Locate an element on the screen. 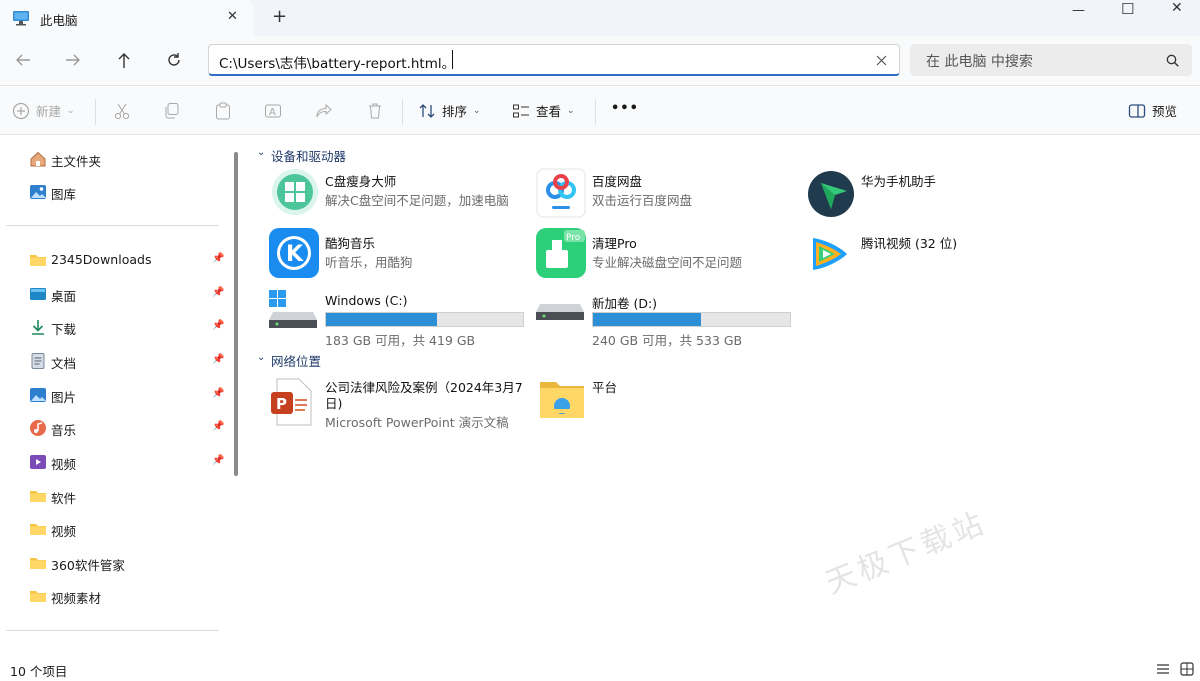  devices-group-header: 设备和驱动器 is located at coordinates (308, 155).